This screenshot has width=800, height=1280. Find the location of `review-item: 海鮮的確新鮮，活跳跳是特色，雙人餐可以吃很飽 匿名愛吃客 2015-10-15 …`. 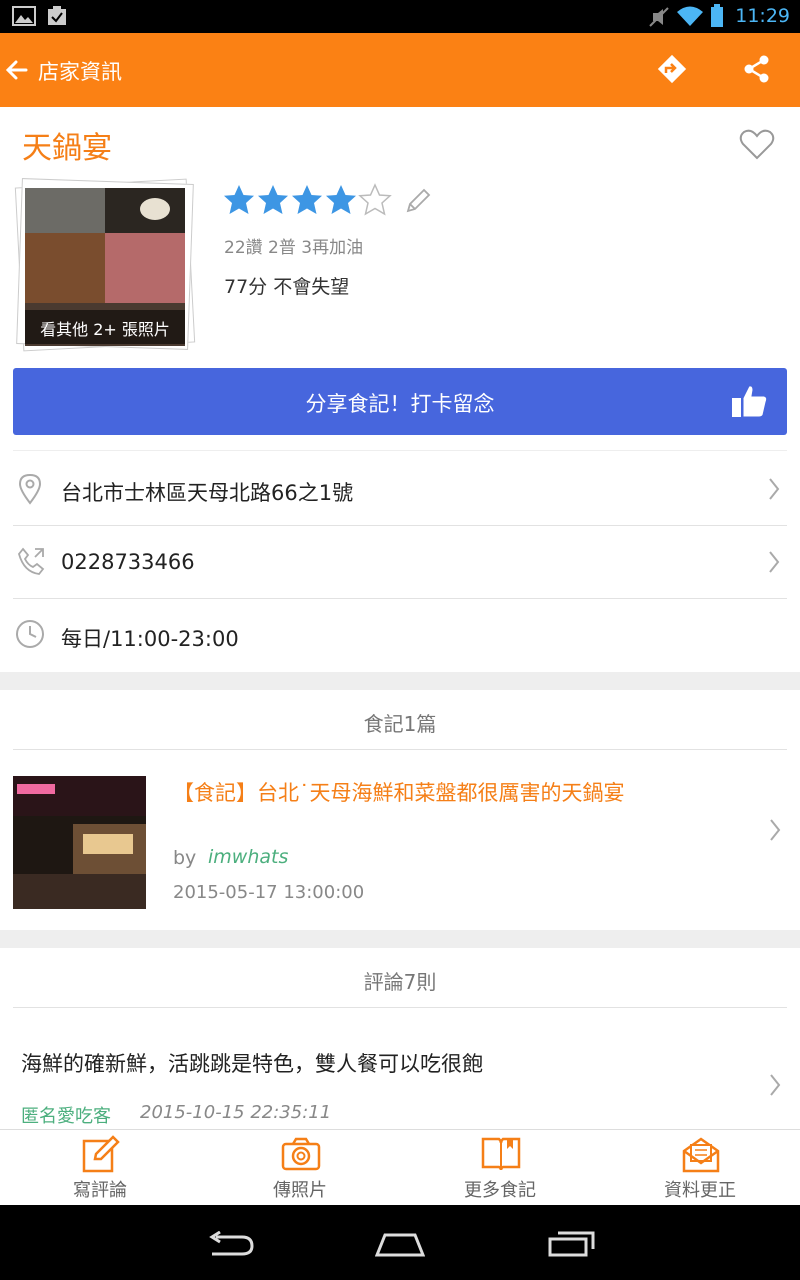

review-item: 海鮮的確新鮮，活跳跳是特色，雙人餐可以吃很飽 匿名愛吃客 2015-10-15 … is located at coordinates (400, 1068).